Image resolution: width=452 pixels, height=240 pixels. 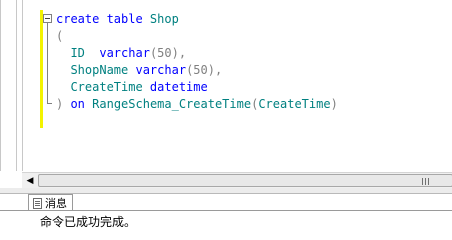 I want to click on scrollbar-thumb, so click(x=245, y=180).